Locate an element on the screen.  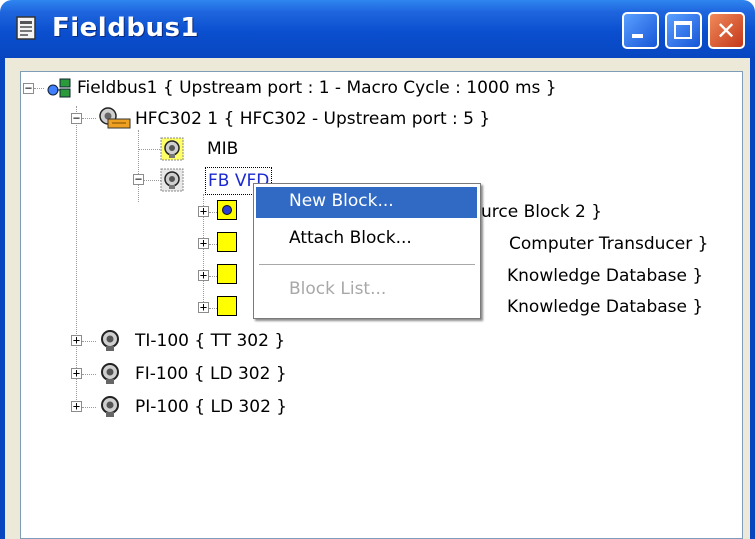
maximize-button is located at coordinates (683, 30).